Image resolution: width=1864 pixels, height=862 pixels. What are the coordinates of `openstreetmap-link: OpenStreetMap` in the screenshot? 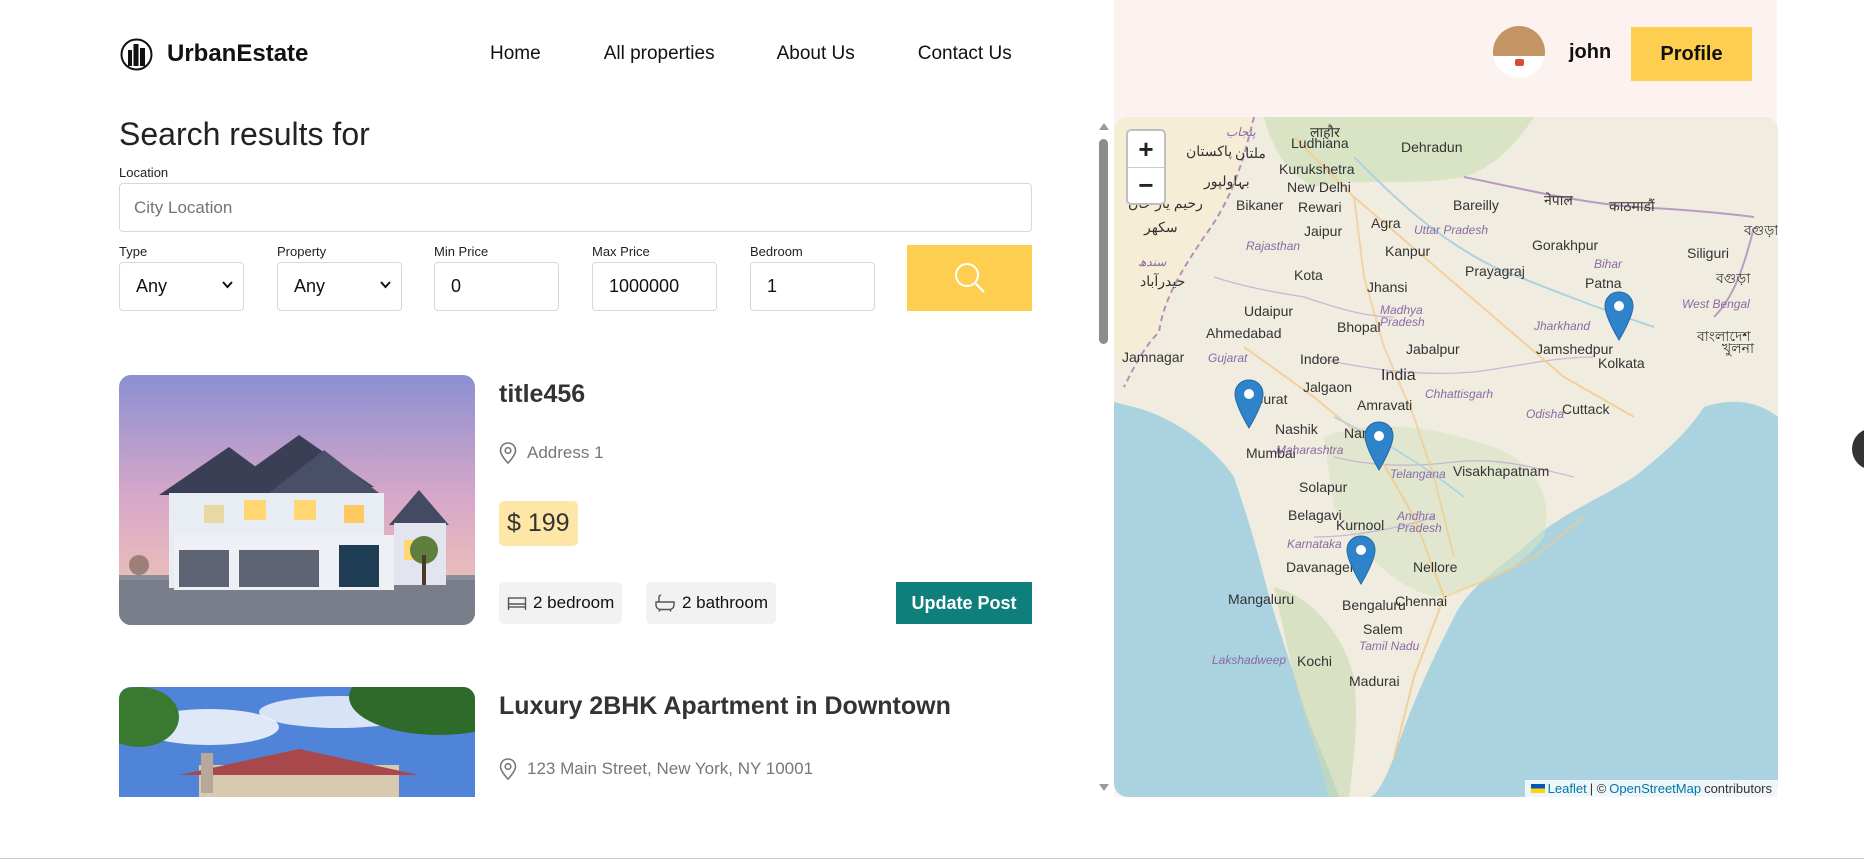 It's located at (1655, 788).